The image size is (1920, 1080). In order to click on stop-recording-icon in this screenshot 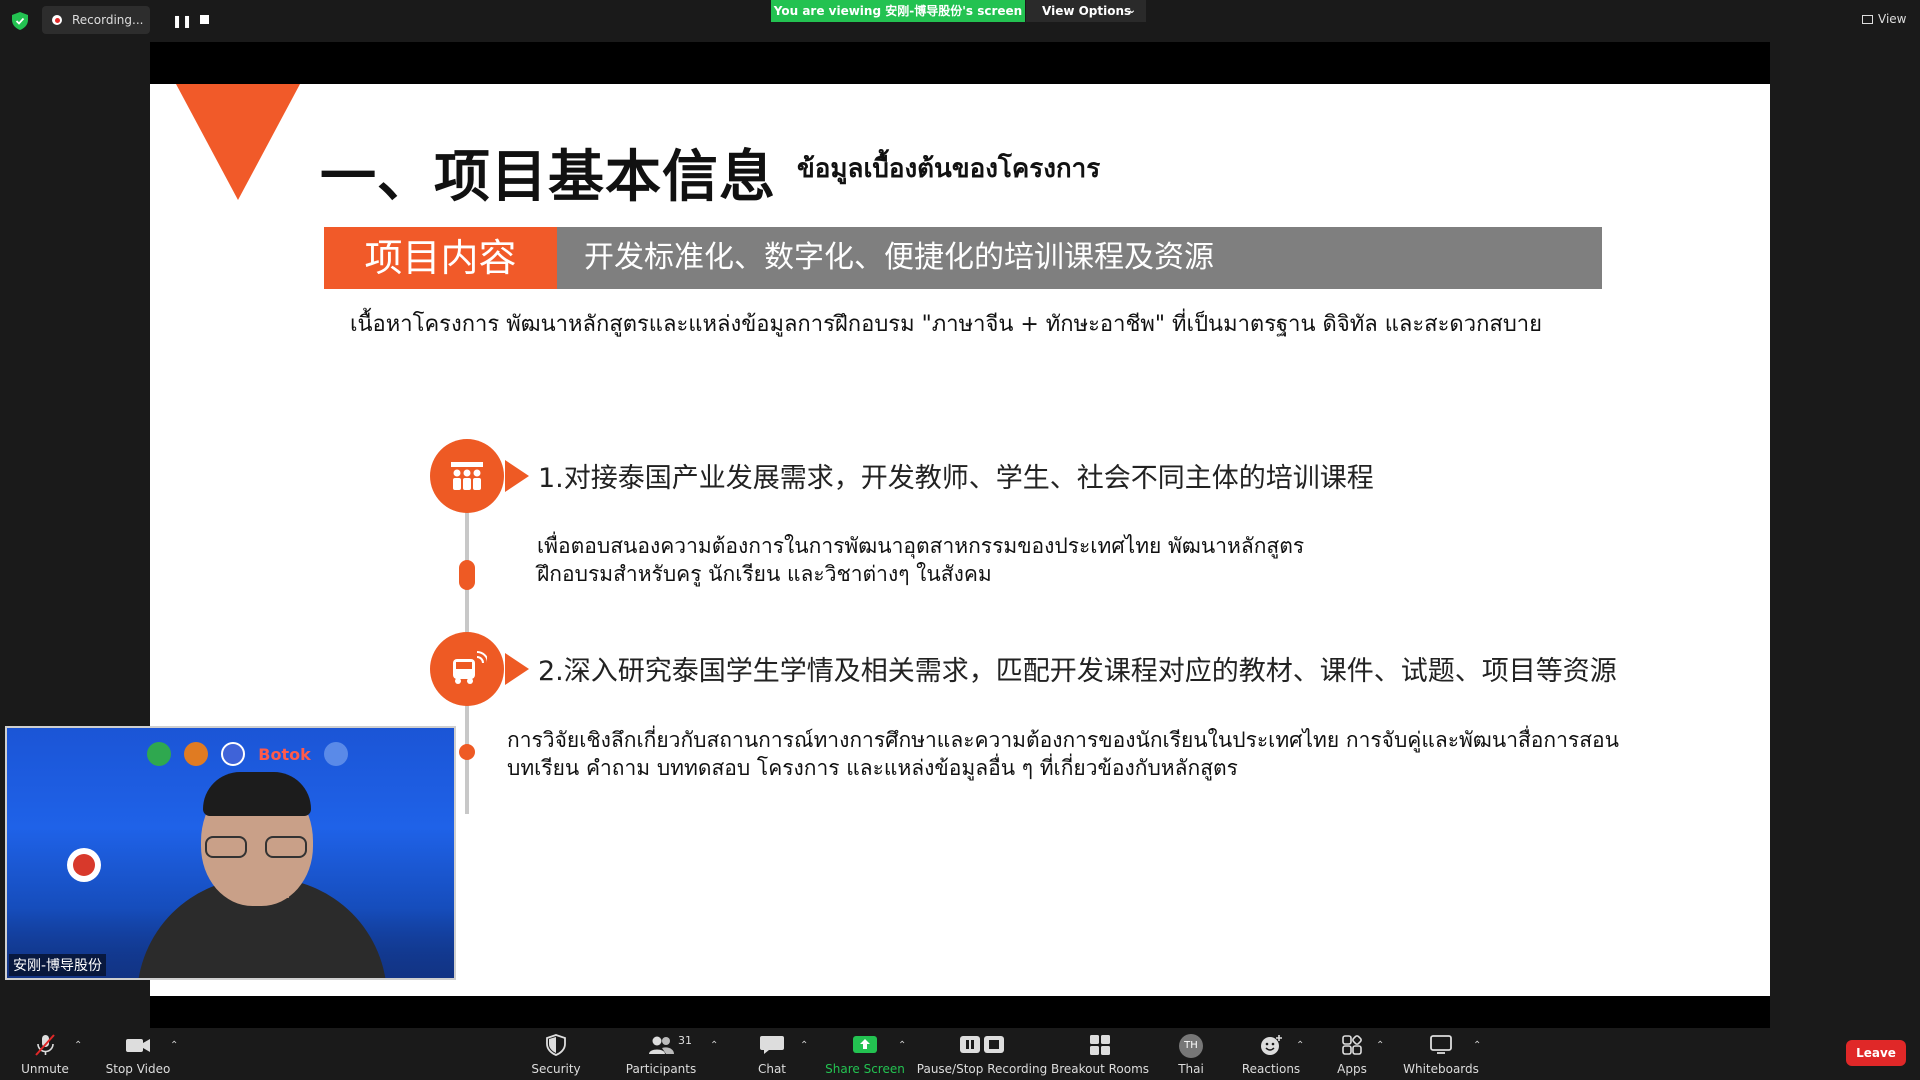, I will do `click(204, 19)`.